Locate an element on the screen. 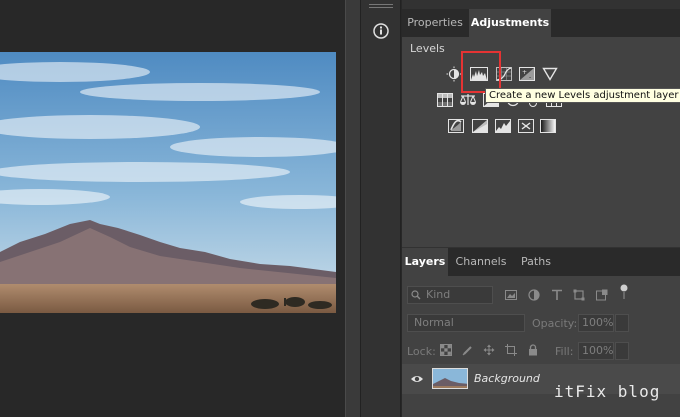 This screenshot has height=417, width=680. vibrance-triangle-icon is located at coordinates (550, 74).